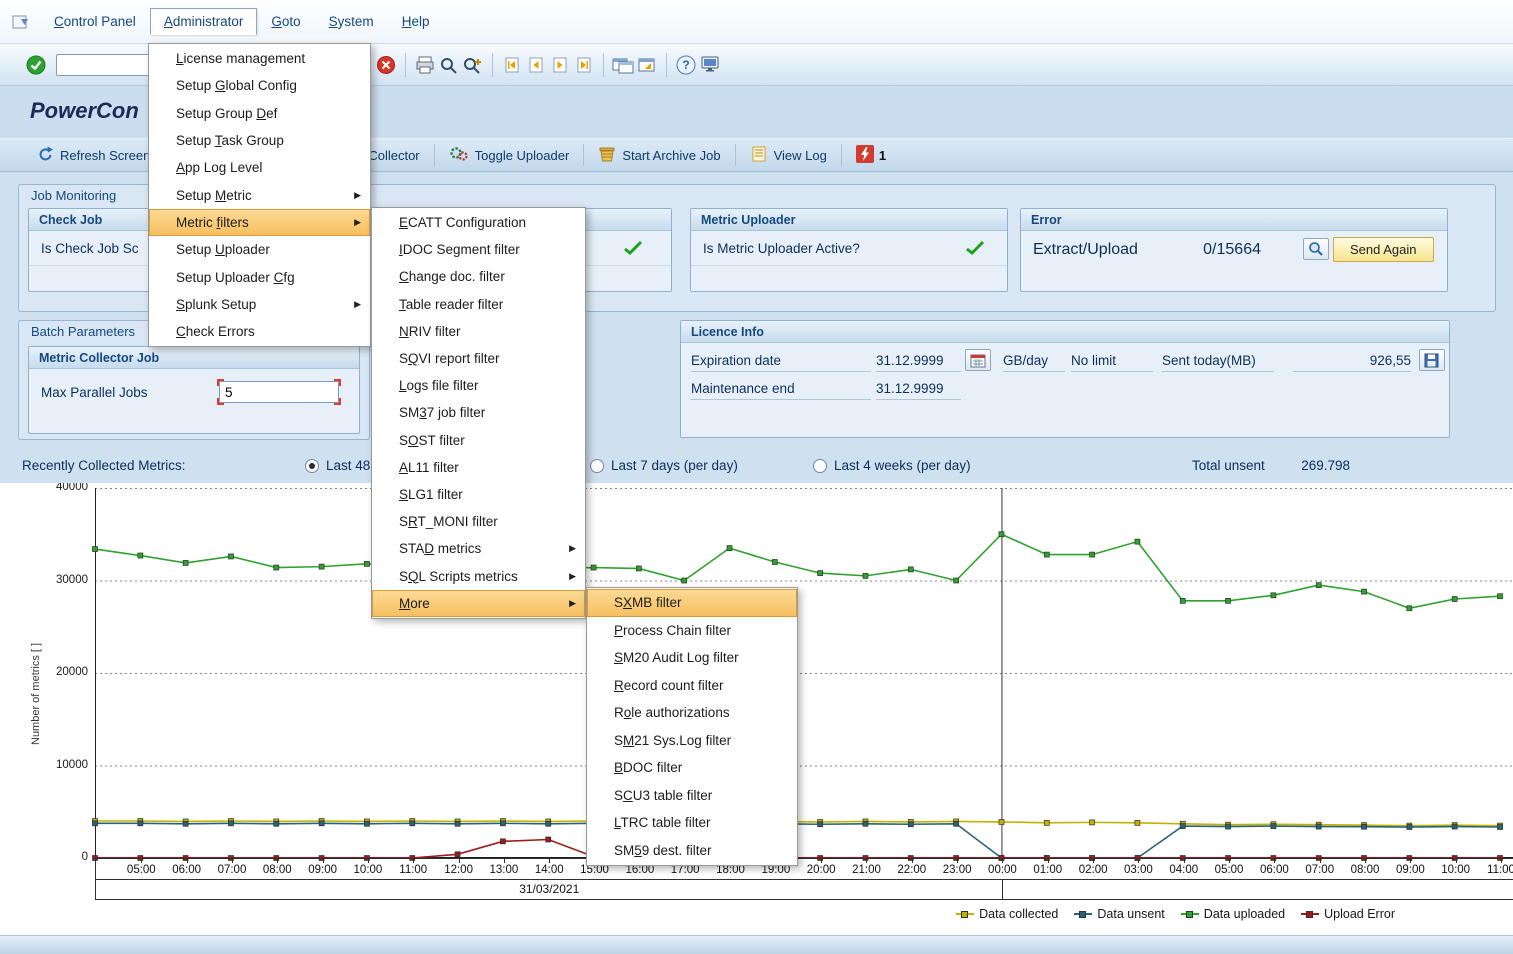 This screenshot has width=1513, height=954. What do you see at coordinates (478, 385) in the screenshot?
I see `menu-item-logs-file-filter: Logs file filter` at bounding box center [478, 385].